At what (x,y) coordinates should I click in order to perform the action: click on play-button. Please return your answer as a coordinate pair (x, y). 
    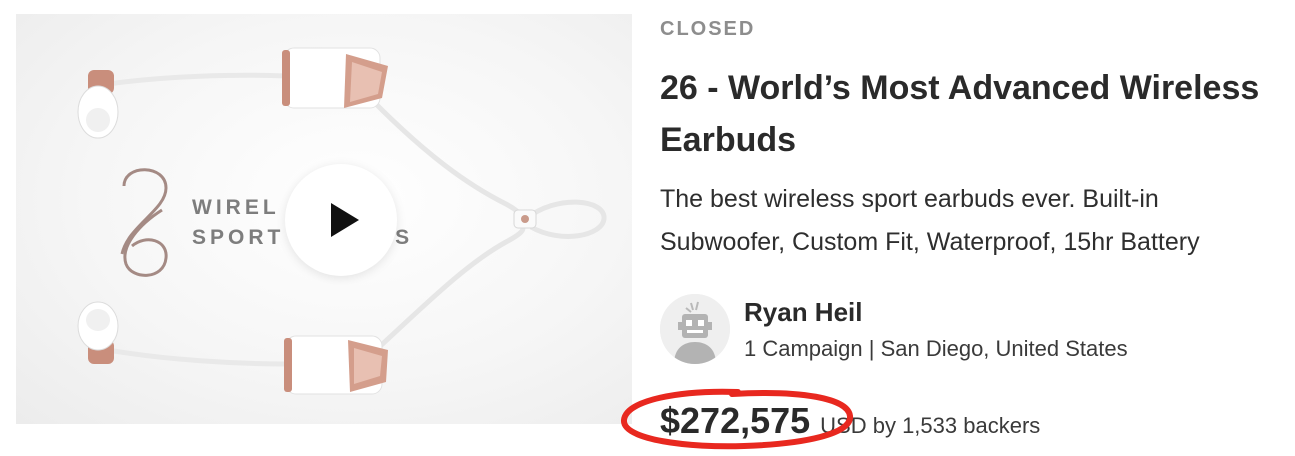
    Looking at the image, I should click on (341, 220).